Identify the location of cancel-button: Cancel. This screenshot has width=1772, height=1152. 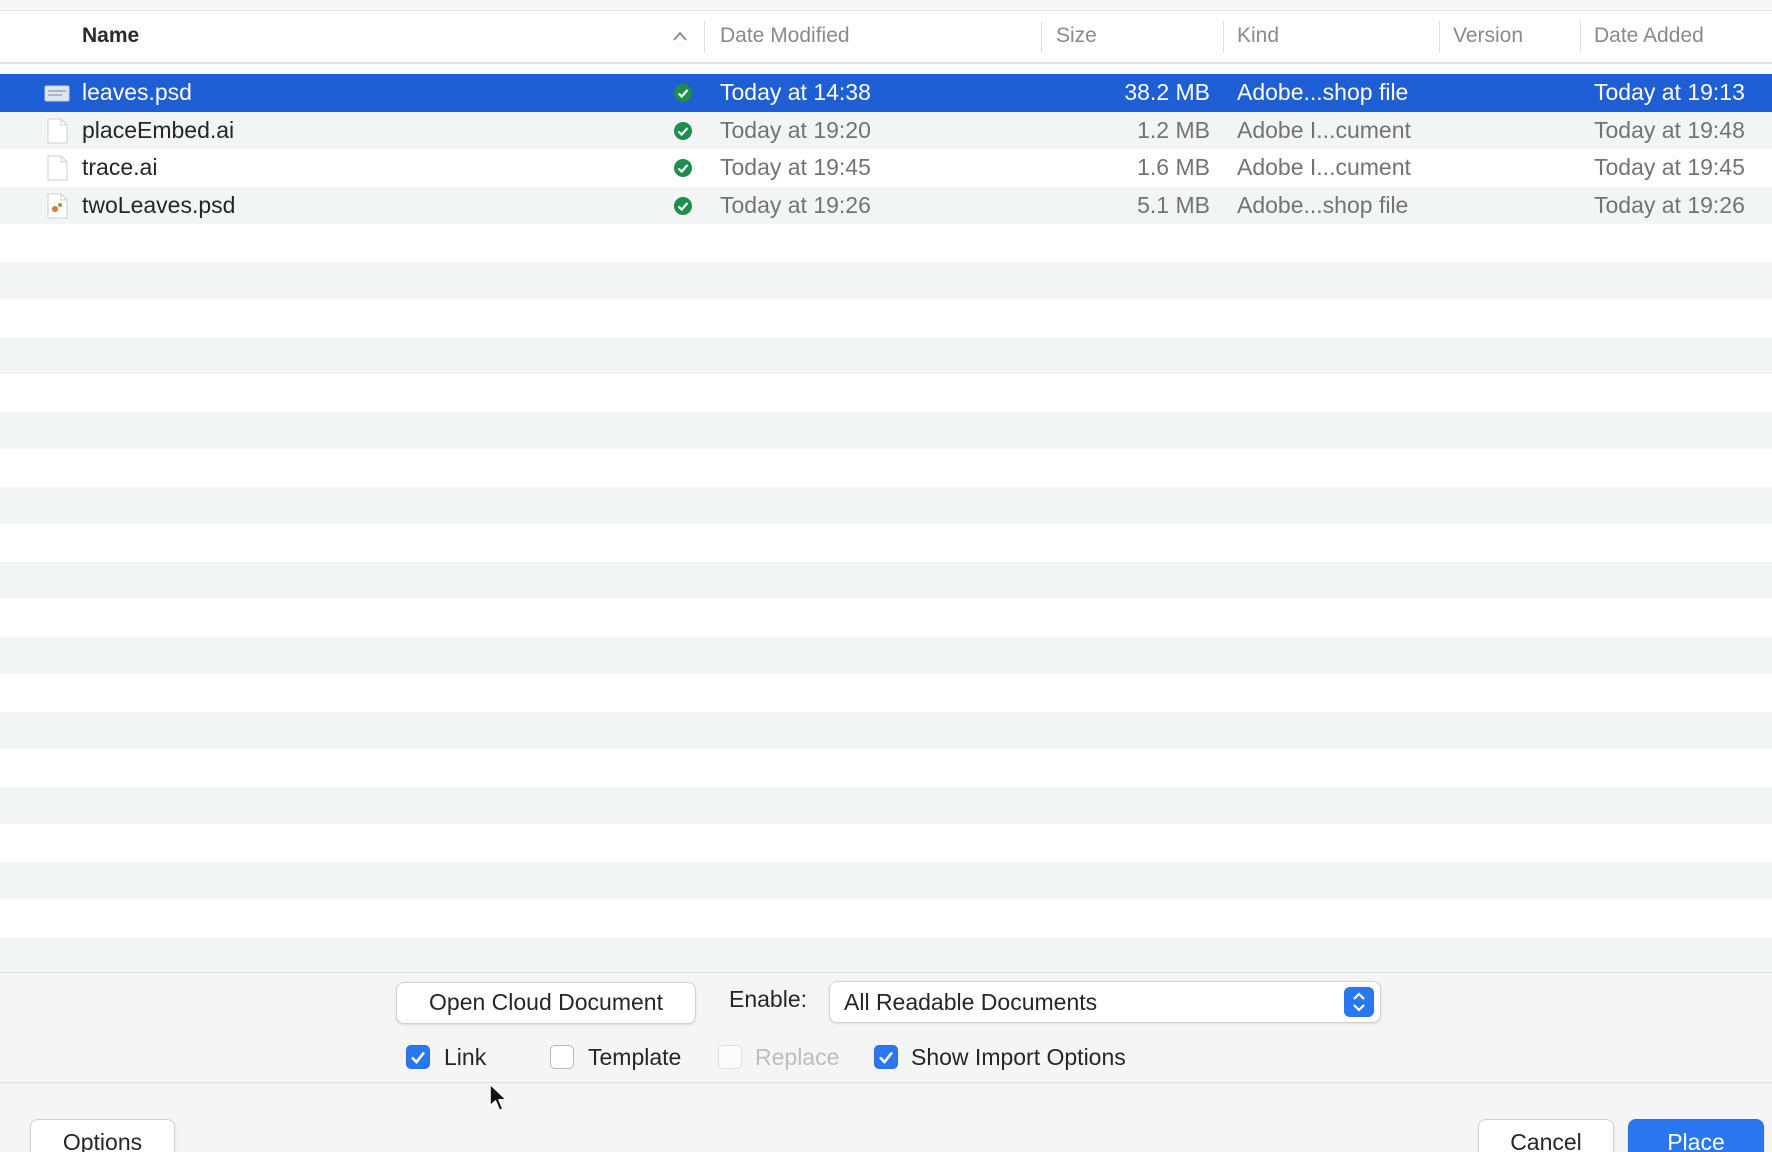
(1546, 1135).